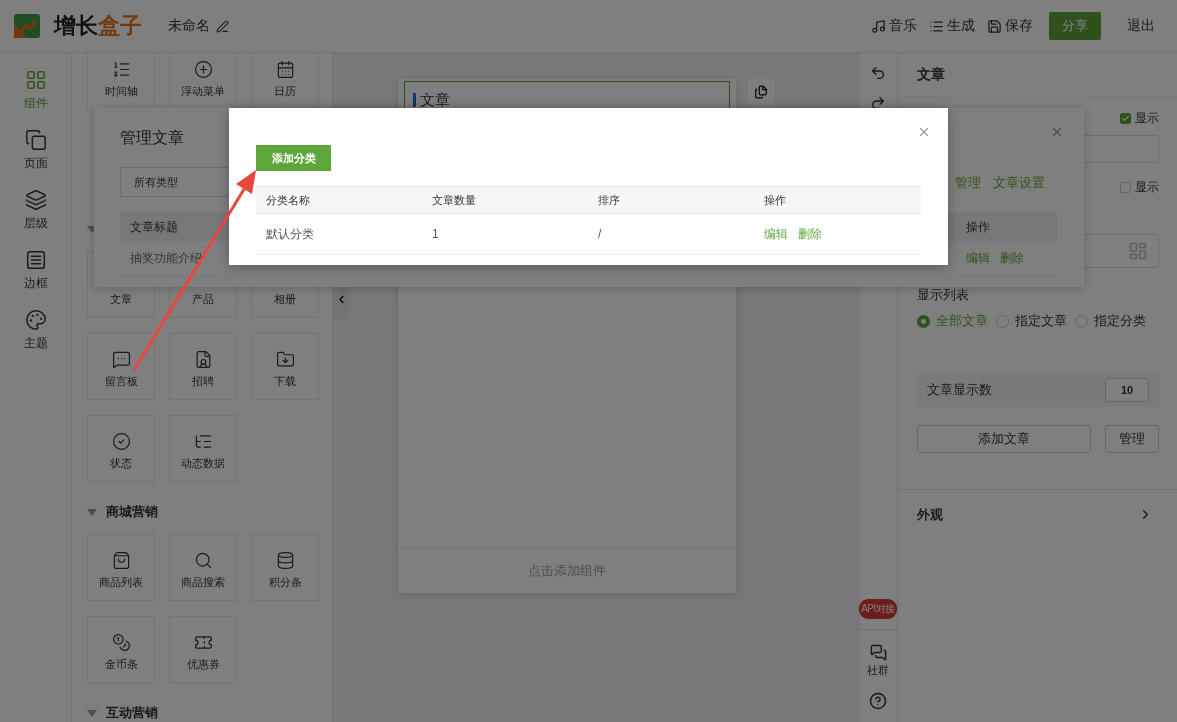  I want to click on document-title: 未命名, so click(189, 26).